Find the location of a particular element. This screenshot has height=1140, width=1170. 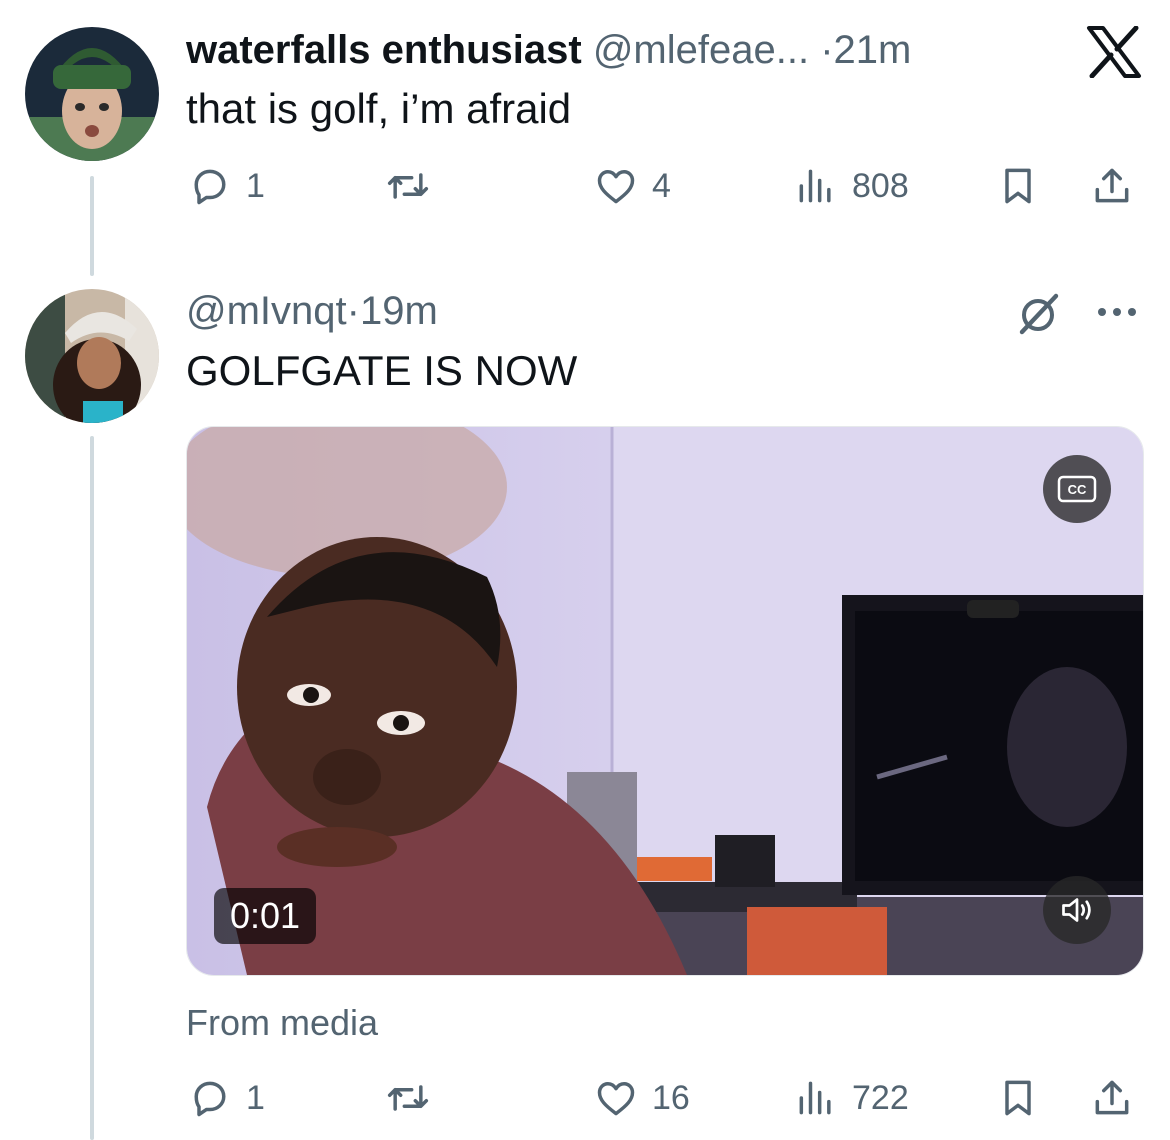

view-count: 808 is located at coordinates (880, 185).